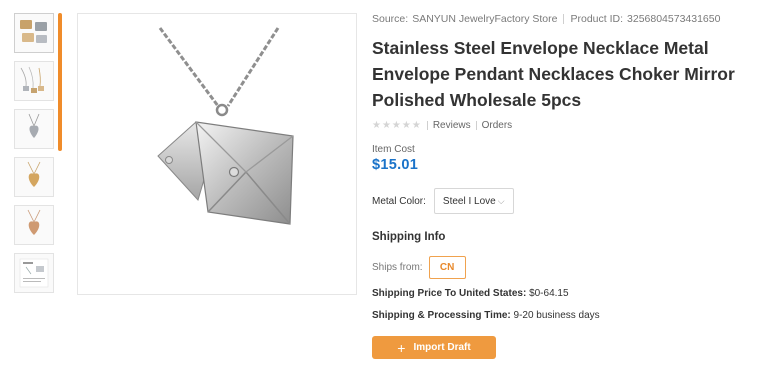 Image resolution: width=768 pixels, height=372 pixels. I want to click on shipping-info-heading: Shipping Info, so click(409, 237).